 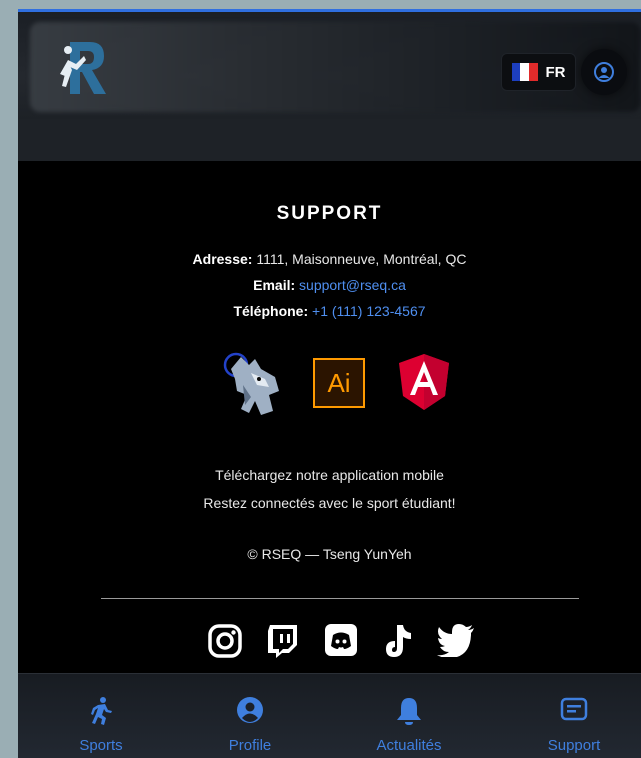 What do you see at coordinates (409, 745) in the screenshot?
I see `nav-label-actualites: Actualités` at bounding box center [409, 745].